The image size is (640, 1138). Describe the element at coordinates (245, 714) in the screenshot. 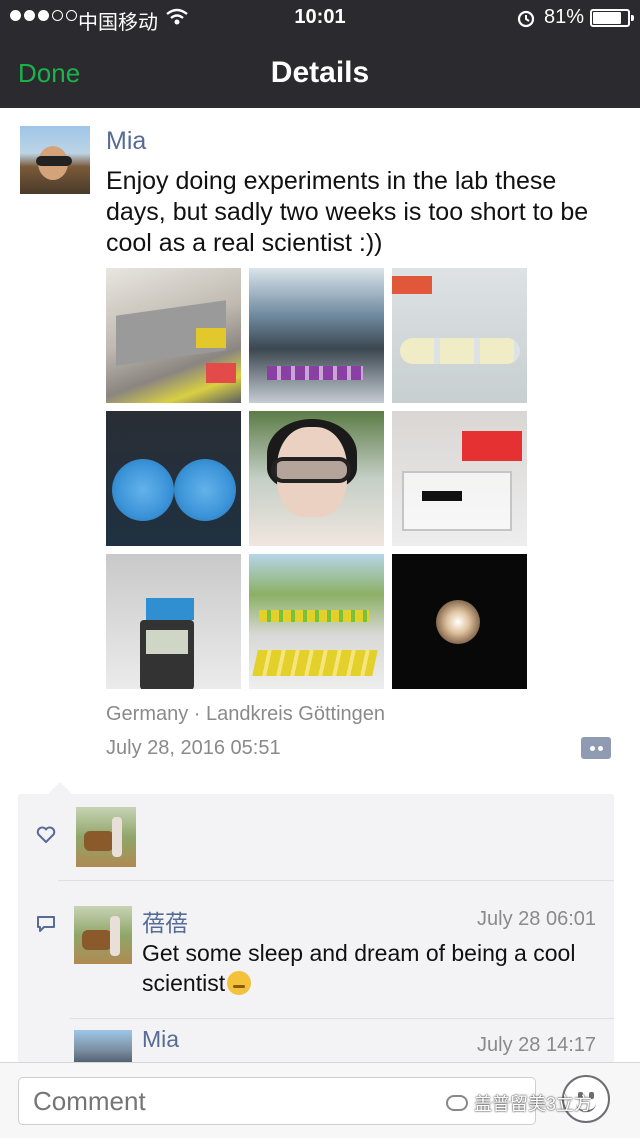

I see `post-location: Germany · Landkreis Göttingen` at that location.